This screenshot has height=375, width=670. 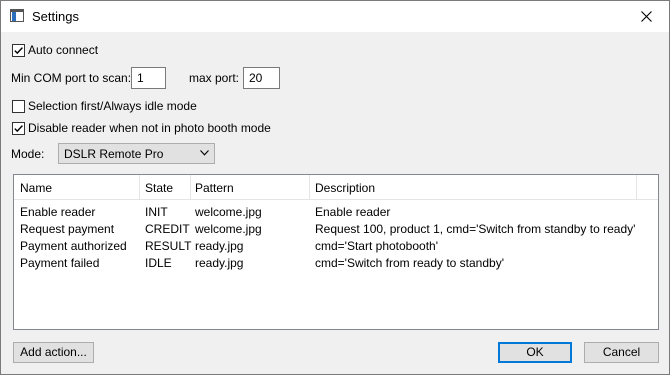 I want to click on window-title: Settings, so click(x=55, y=16).